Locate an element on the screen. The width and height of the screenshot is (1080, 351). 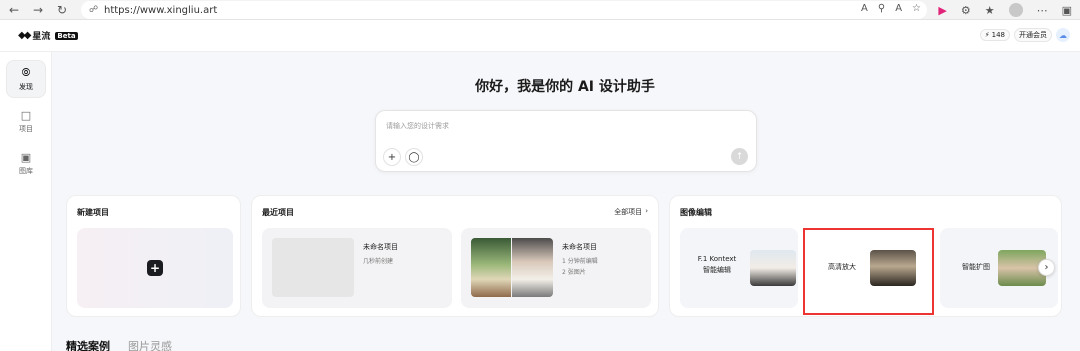
lock-icon: ☍ is located at coordinates (94, 10).